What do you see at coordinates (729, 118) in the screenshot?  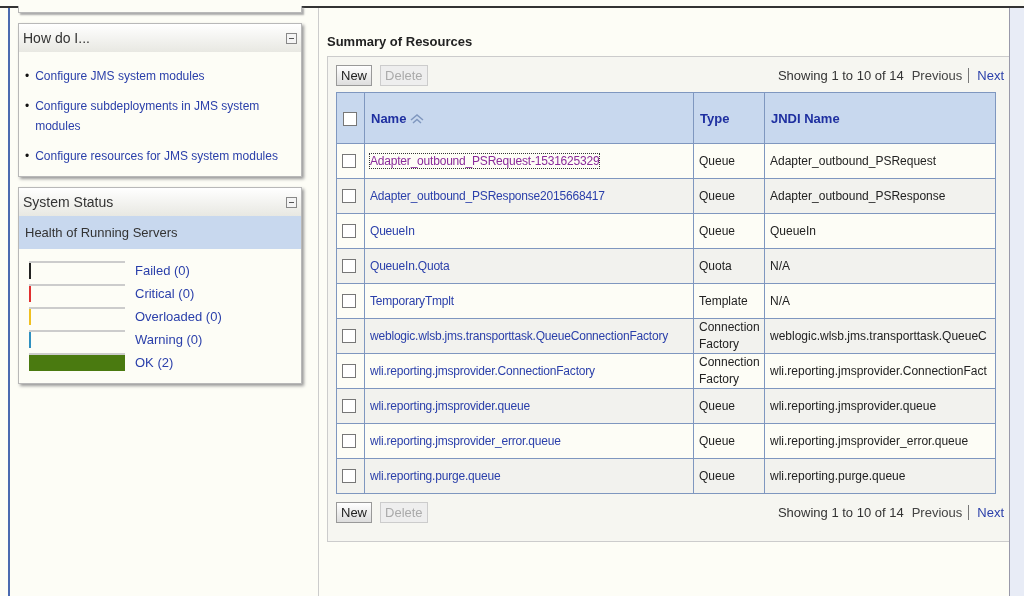 I see `column-header: Type` at bounding box center [729, 118].